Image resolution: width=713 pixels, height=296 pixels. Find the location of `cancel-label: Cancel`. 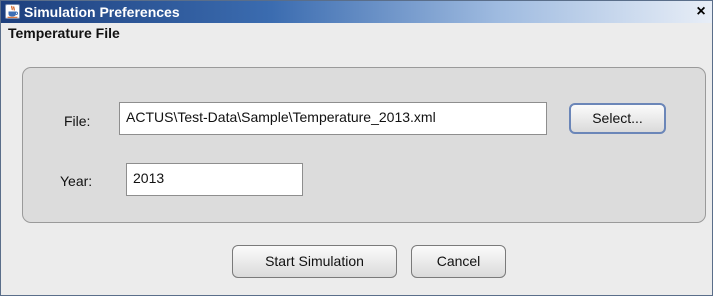

cancel-label: Cancel is located at coordinates (458, 261).